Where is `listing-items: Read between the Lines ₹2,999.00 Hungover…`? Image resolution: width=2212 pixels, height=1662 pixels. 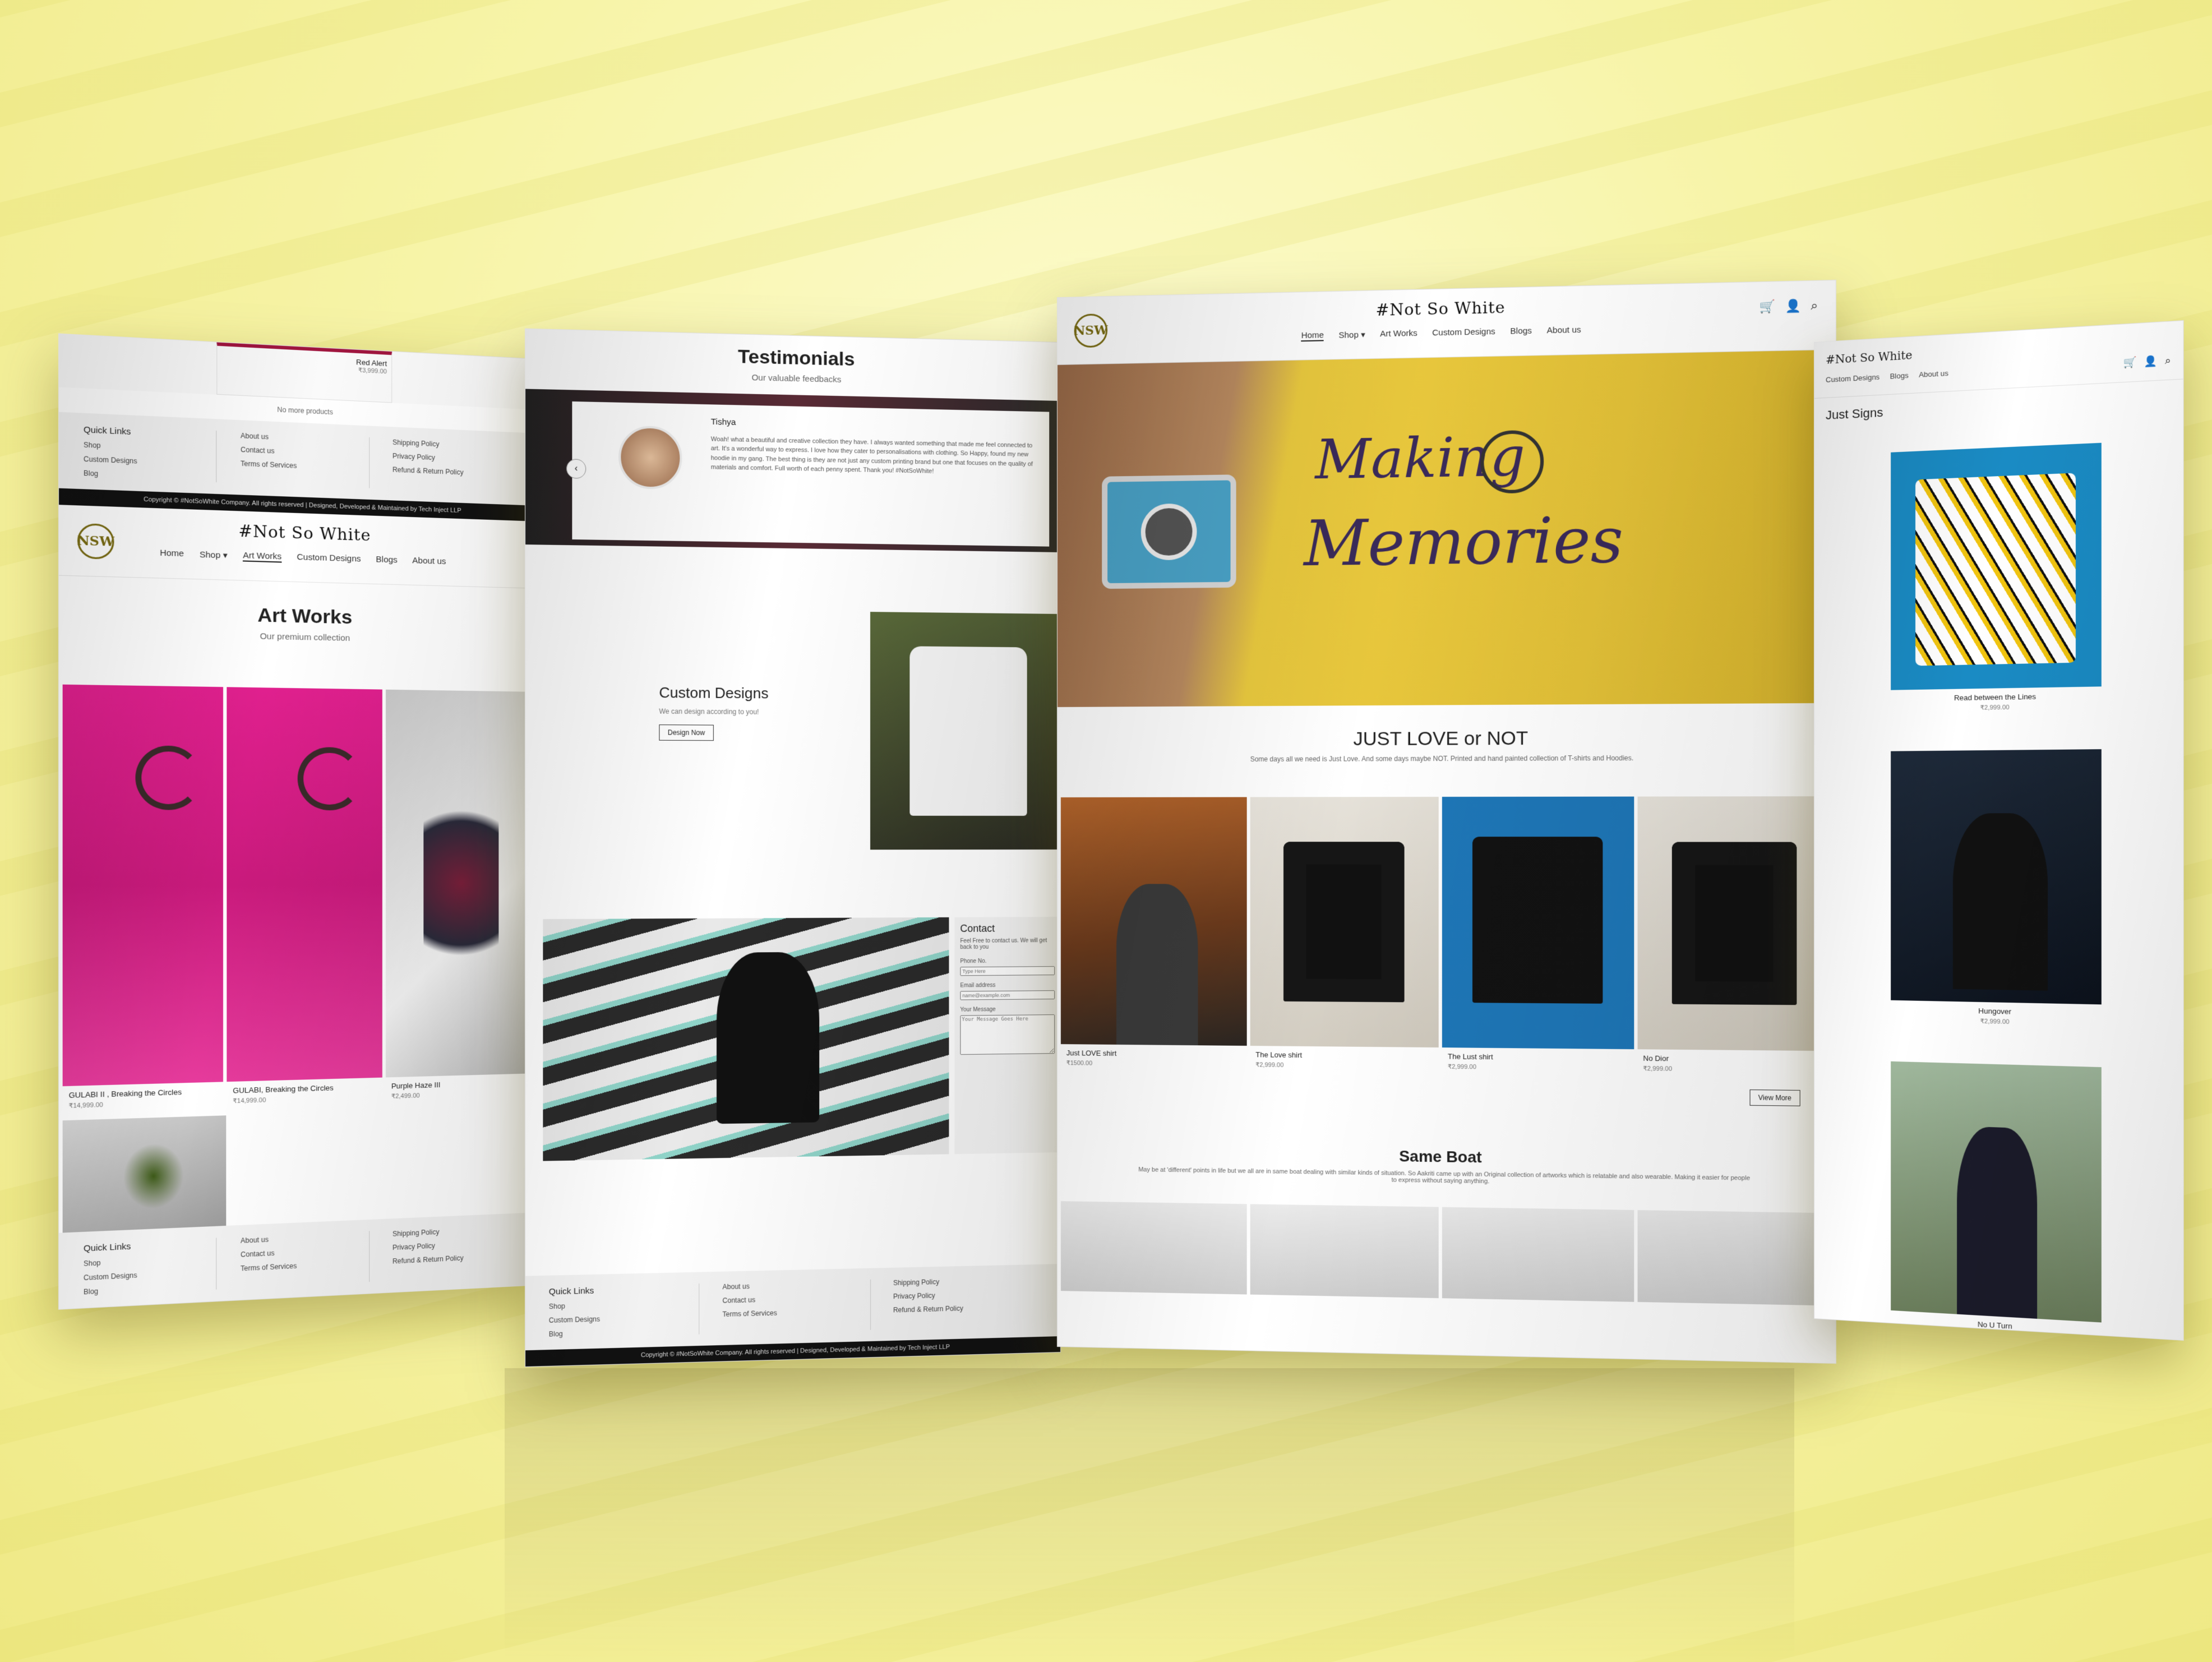
listing-items: Read between the Lines ₹2,999.00 Hungover… is located at coordinates (1997, 892).